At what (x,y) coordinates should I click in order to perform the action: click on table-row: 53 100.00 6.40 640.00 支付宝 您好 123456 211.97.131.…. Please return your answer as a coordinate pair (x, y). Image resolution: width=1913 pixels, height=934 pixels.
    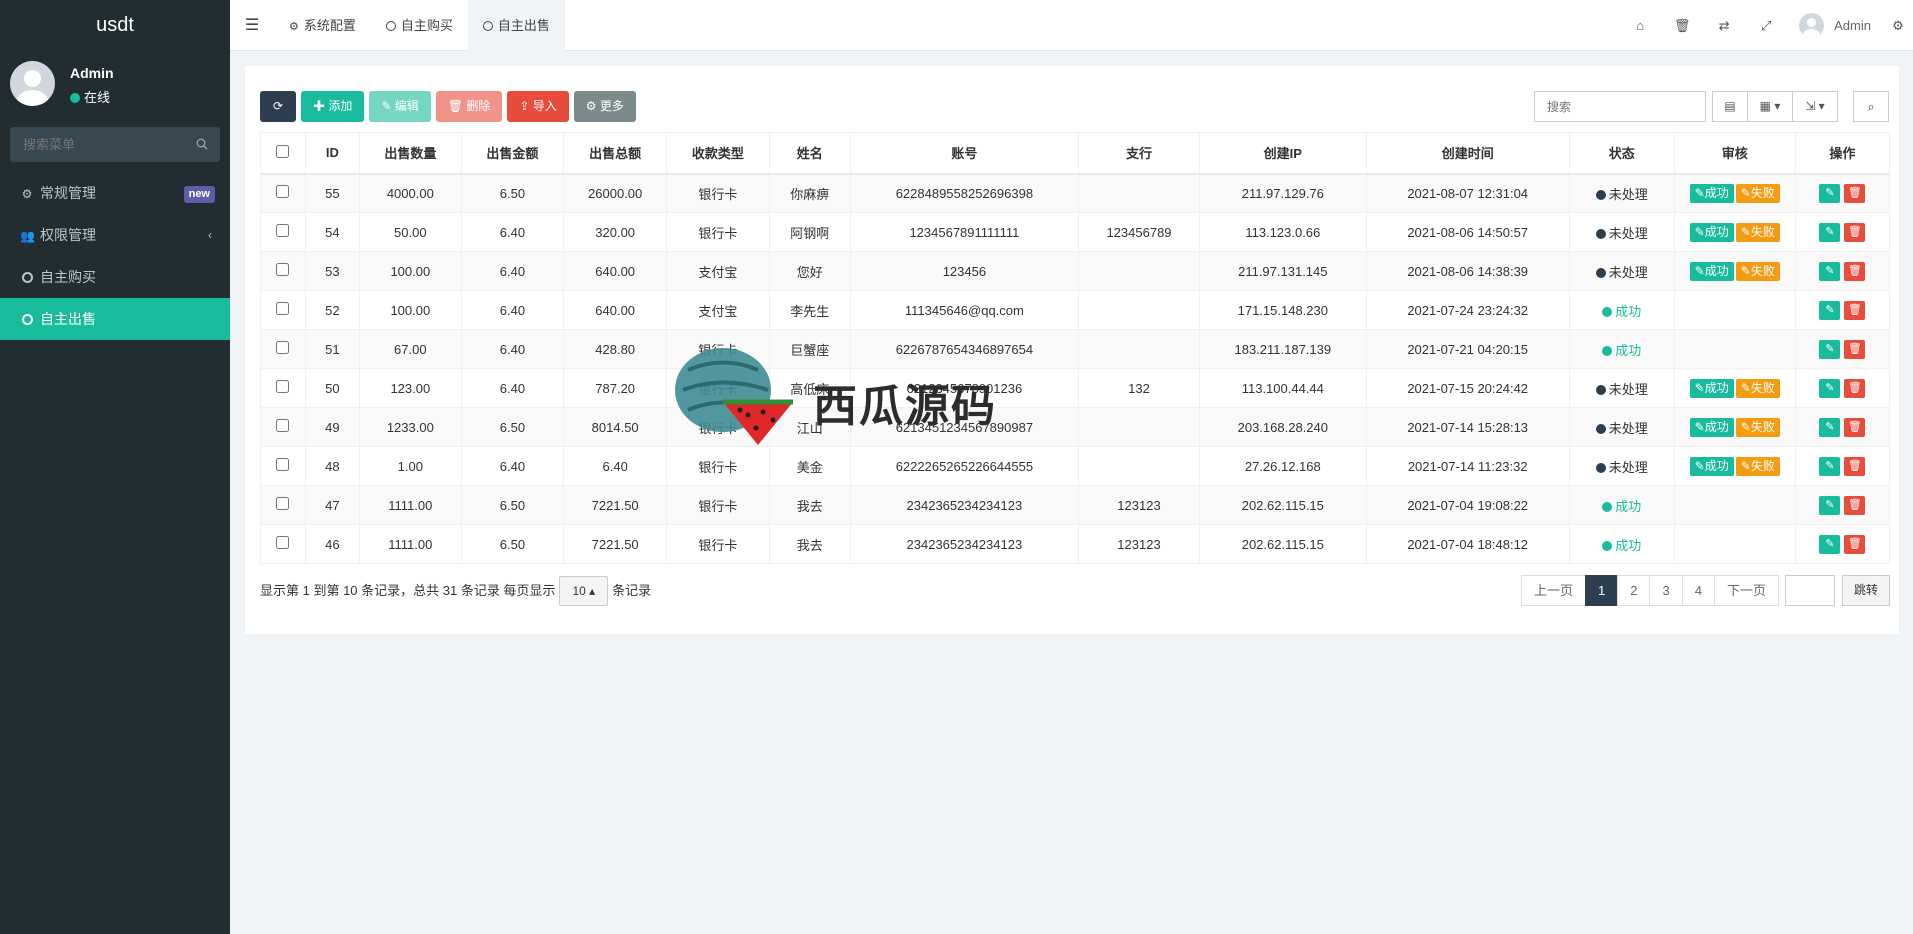
    Looking at the image, I should click on (1075, 271).